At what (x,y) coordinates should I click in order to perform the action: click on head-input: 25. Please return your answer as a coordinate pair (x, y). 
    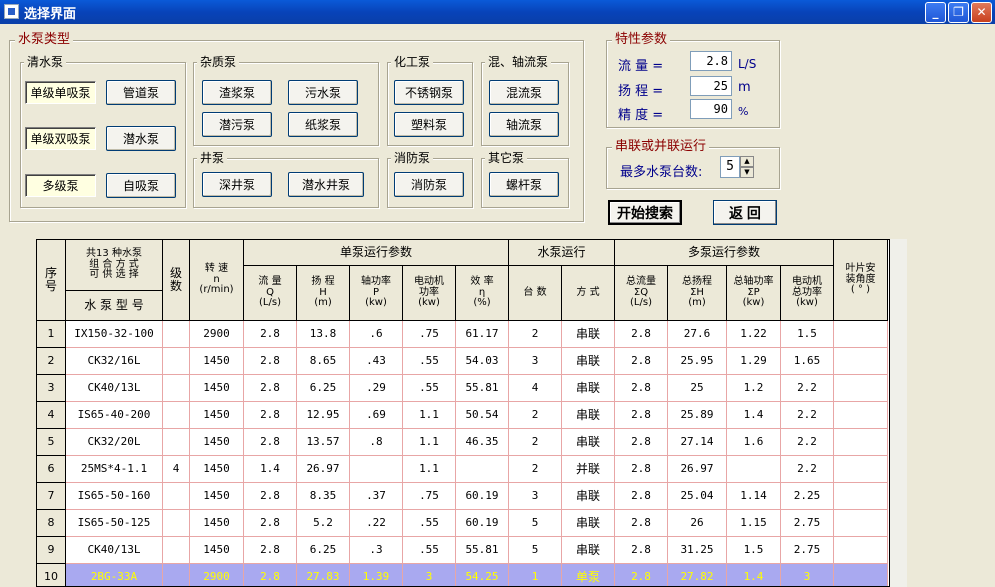
    Looking at the image, I should click on (711, 86).